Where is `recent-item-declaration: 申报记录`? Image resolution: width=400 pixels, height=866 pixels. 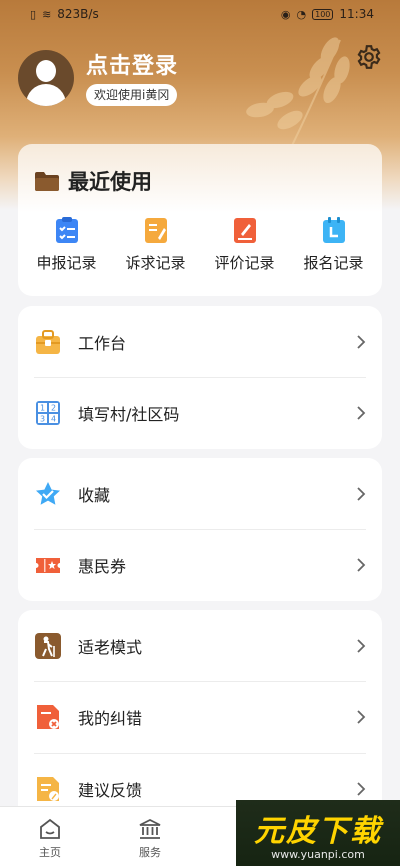
recent-item-declaration: 申报记录 is located at coordinates (67, 244).